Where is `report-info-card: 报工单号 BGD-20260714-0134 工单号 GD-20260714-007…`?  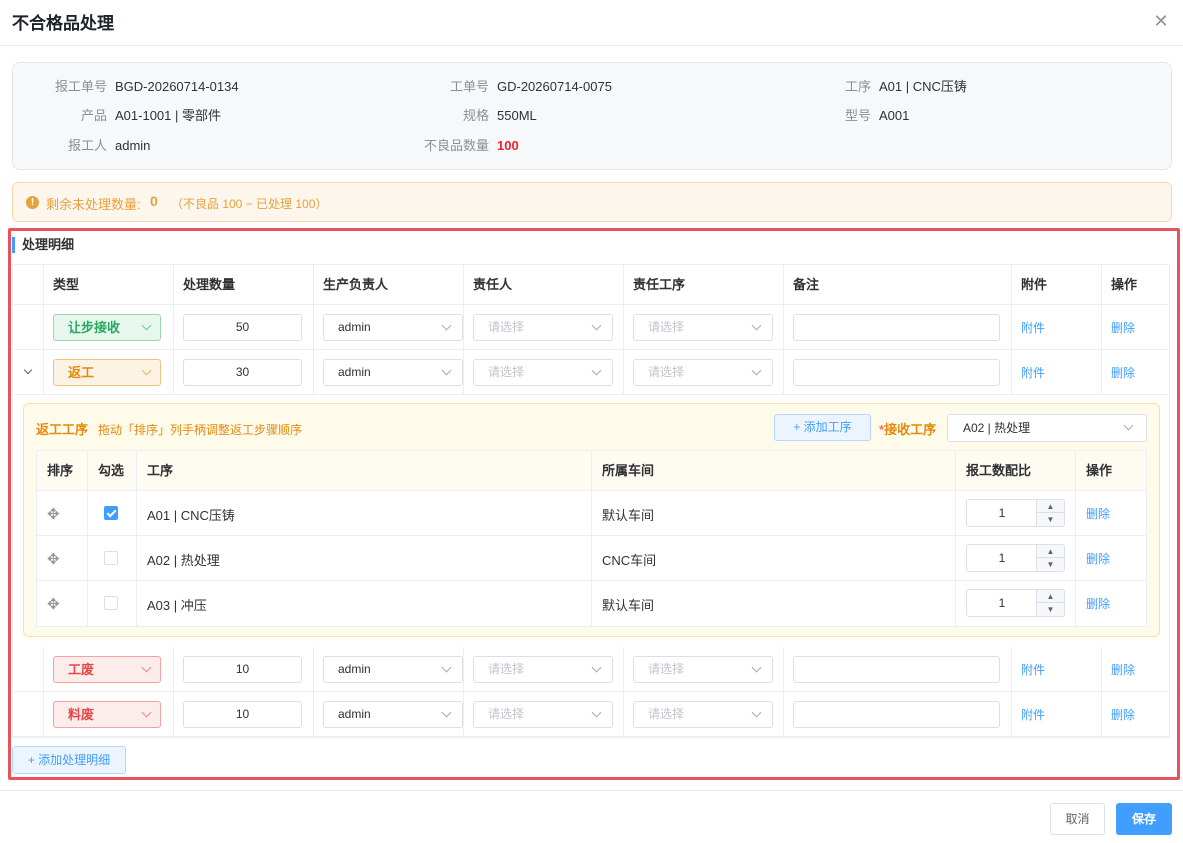 report-info-card: 报工单号 BGD-20260714-0134 工单号 GD-20260714-007… is located at coordinates (592, 116).